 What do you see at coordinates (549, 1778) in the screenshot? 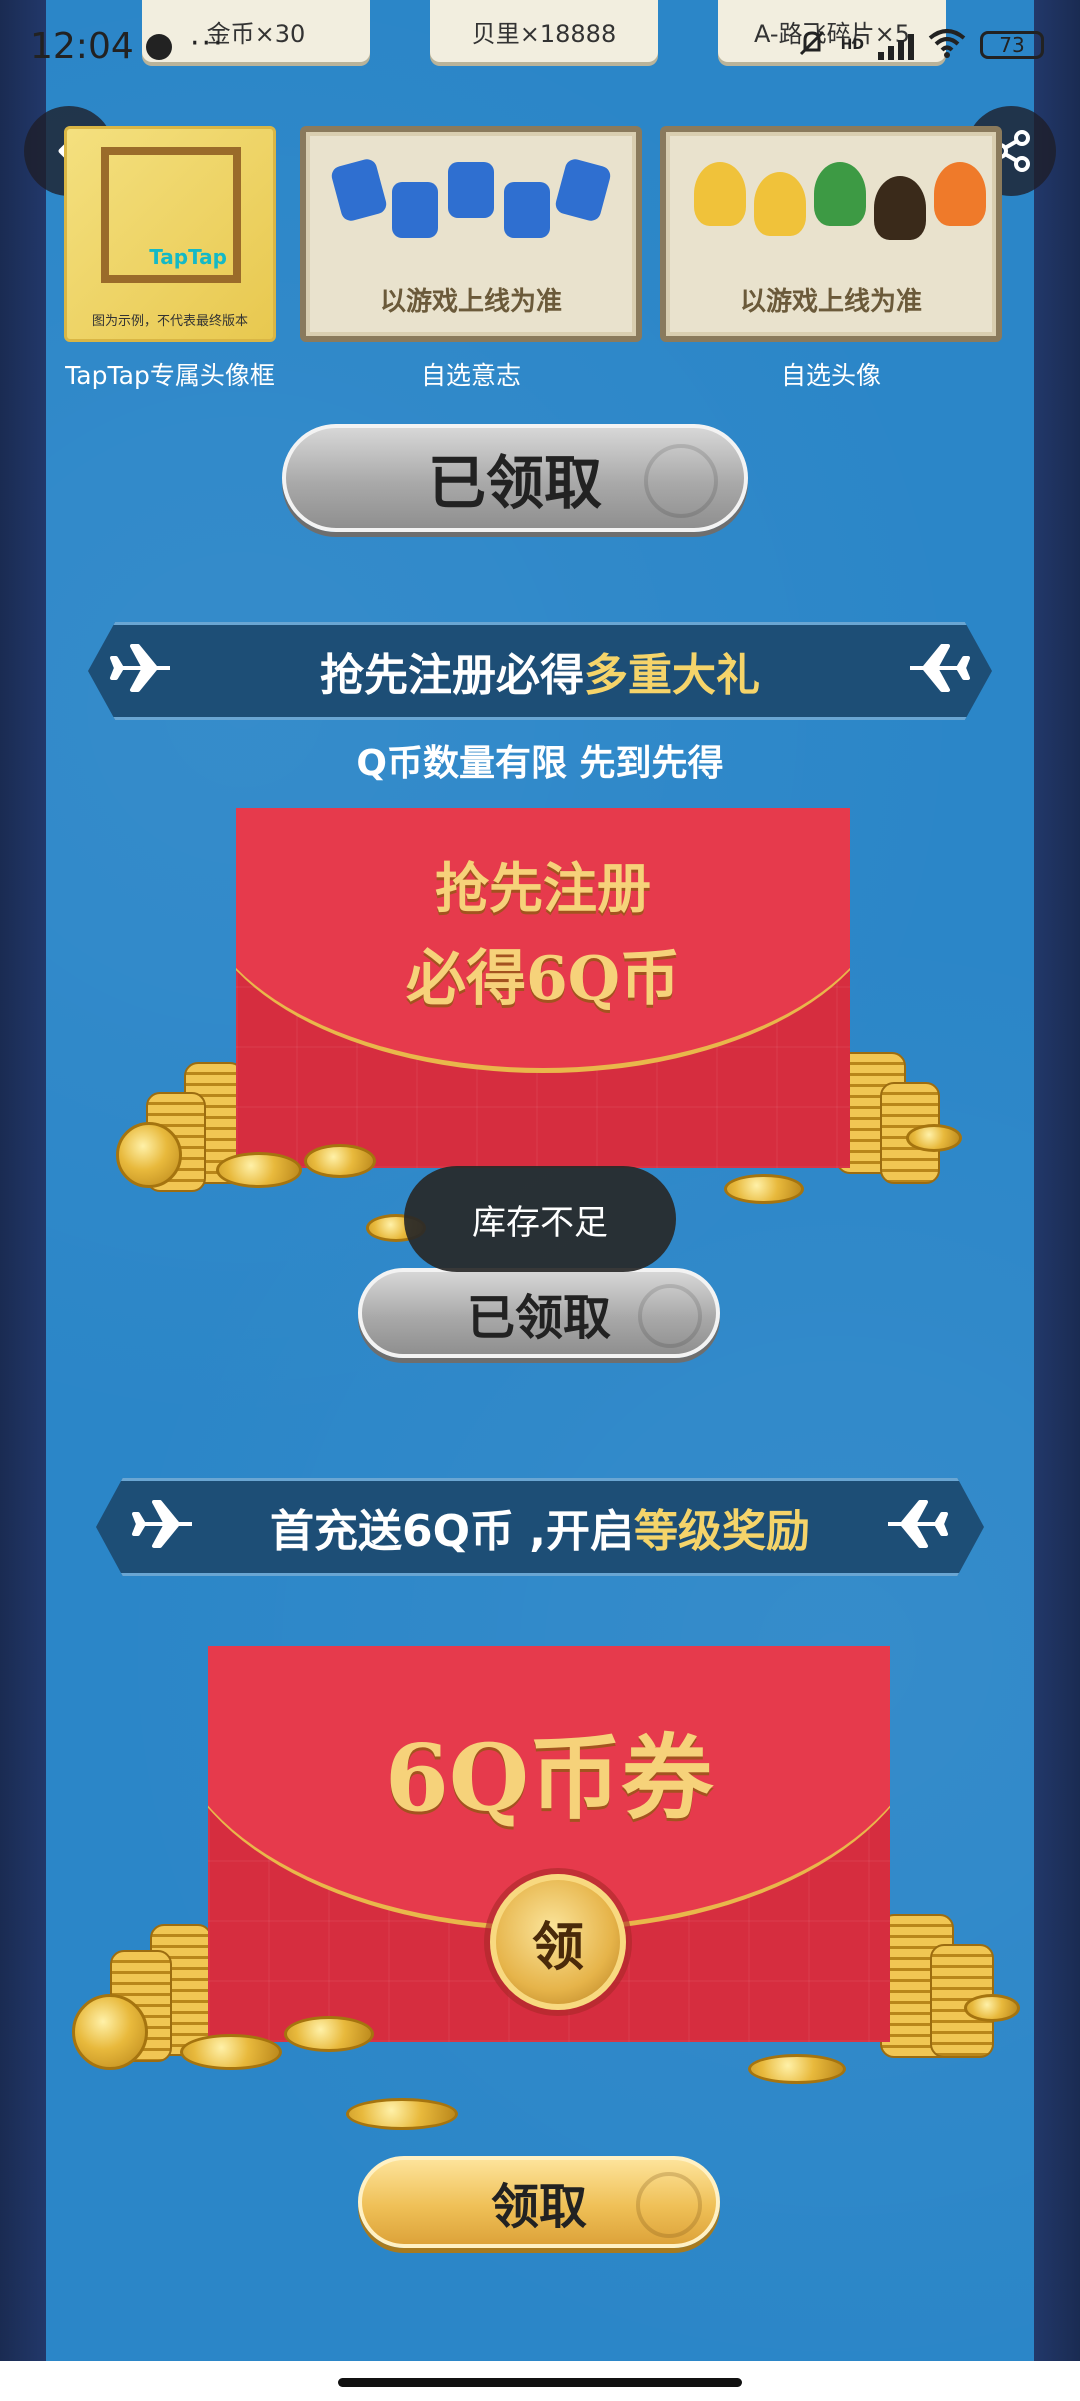
I see `envelope-voucher-text: 6Q币券` at bounding box center [549, 1778].